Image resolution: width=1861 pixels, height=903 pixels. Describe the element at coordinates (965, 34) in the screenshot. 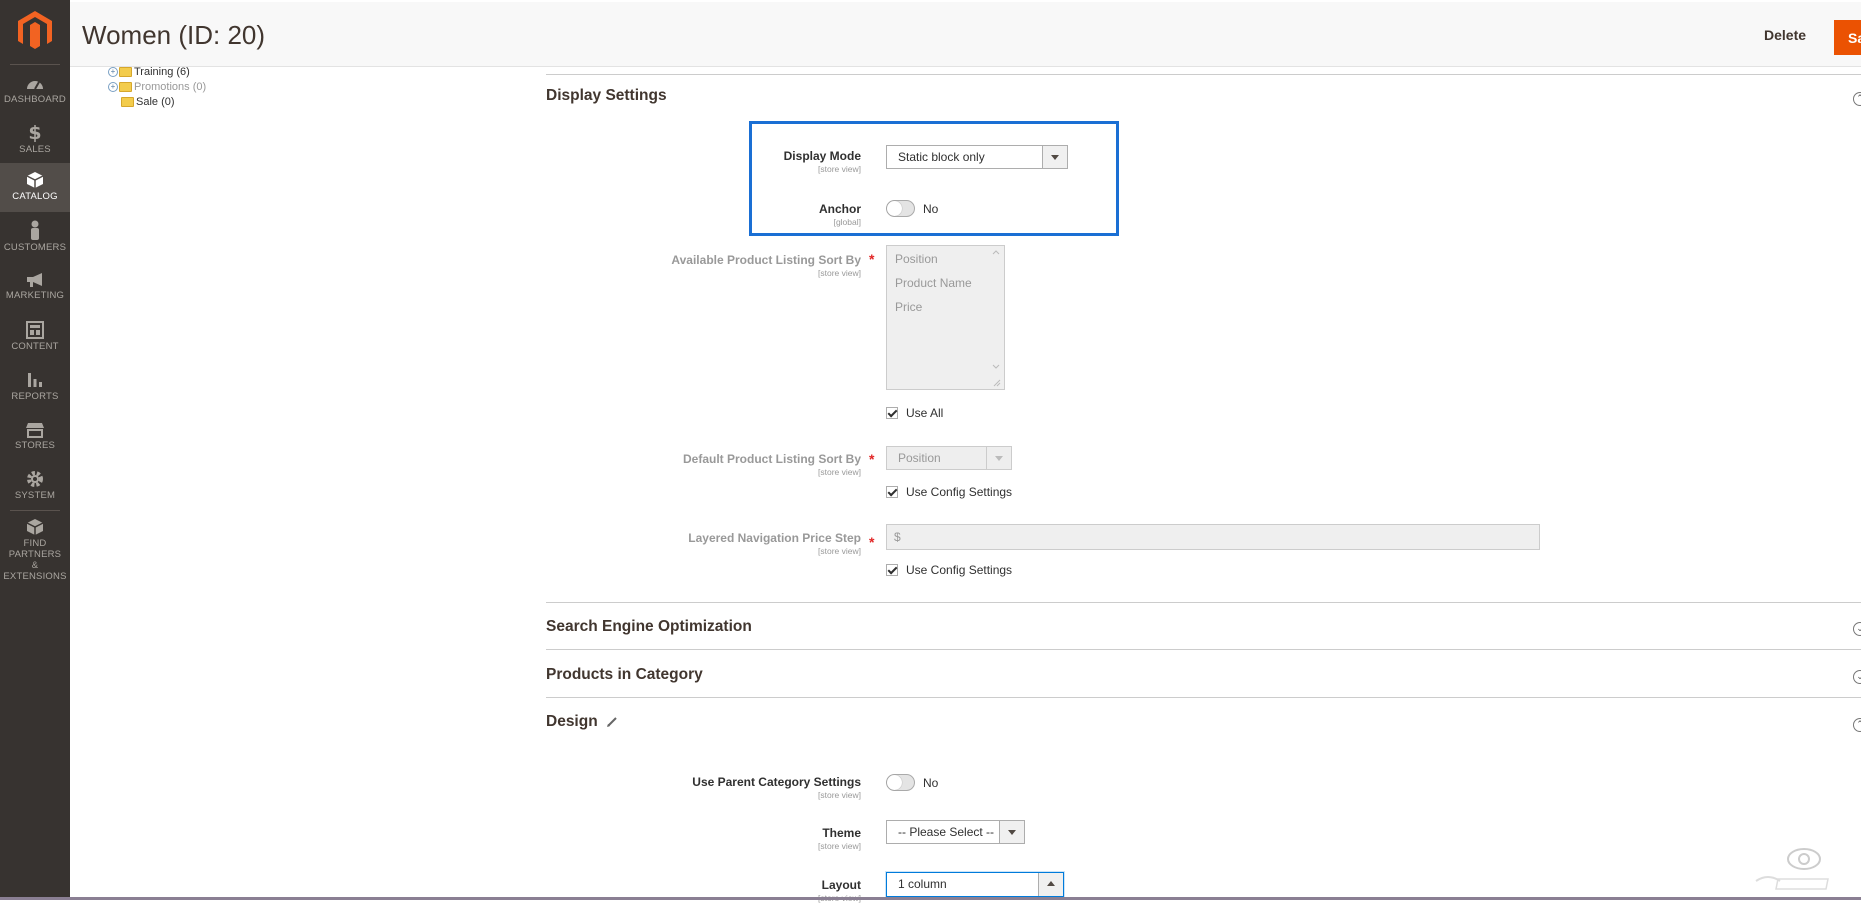

I see `page-header: Women (ID: 20) Delete Save` at that location.